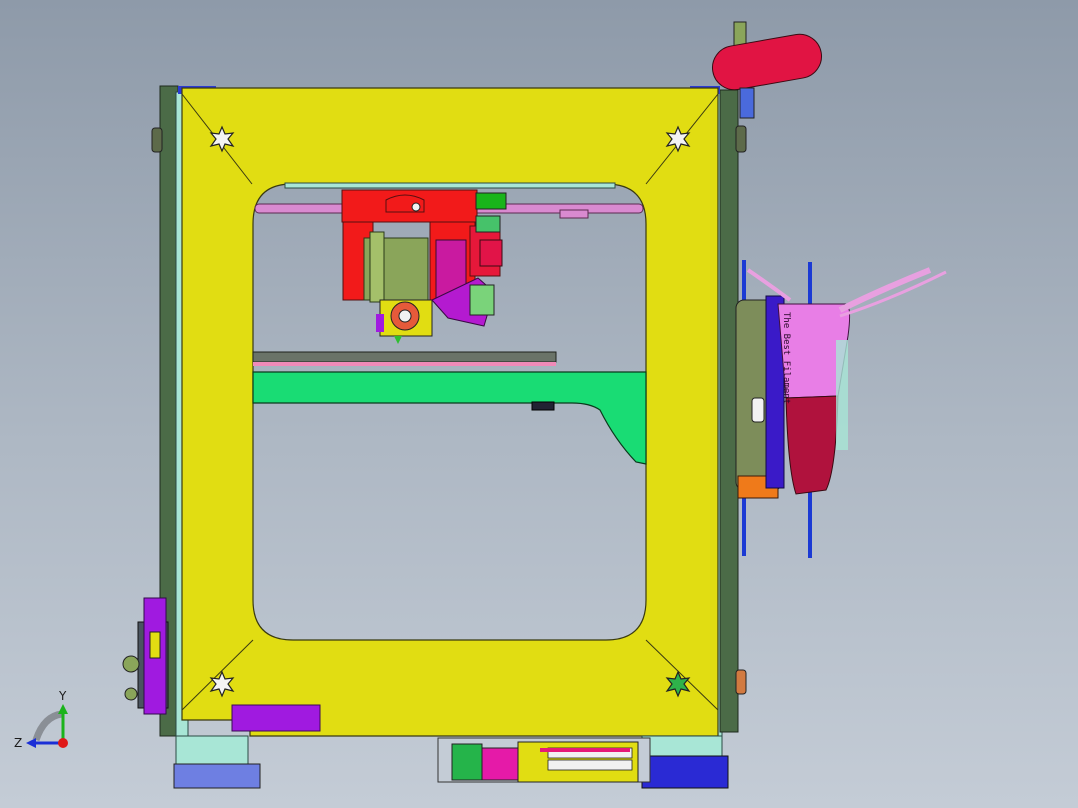 Image resolution: width=1078 pixels, height=808 pixels. I want to click on right-knob, so click(741, 139).